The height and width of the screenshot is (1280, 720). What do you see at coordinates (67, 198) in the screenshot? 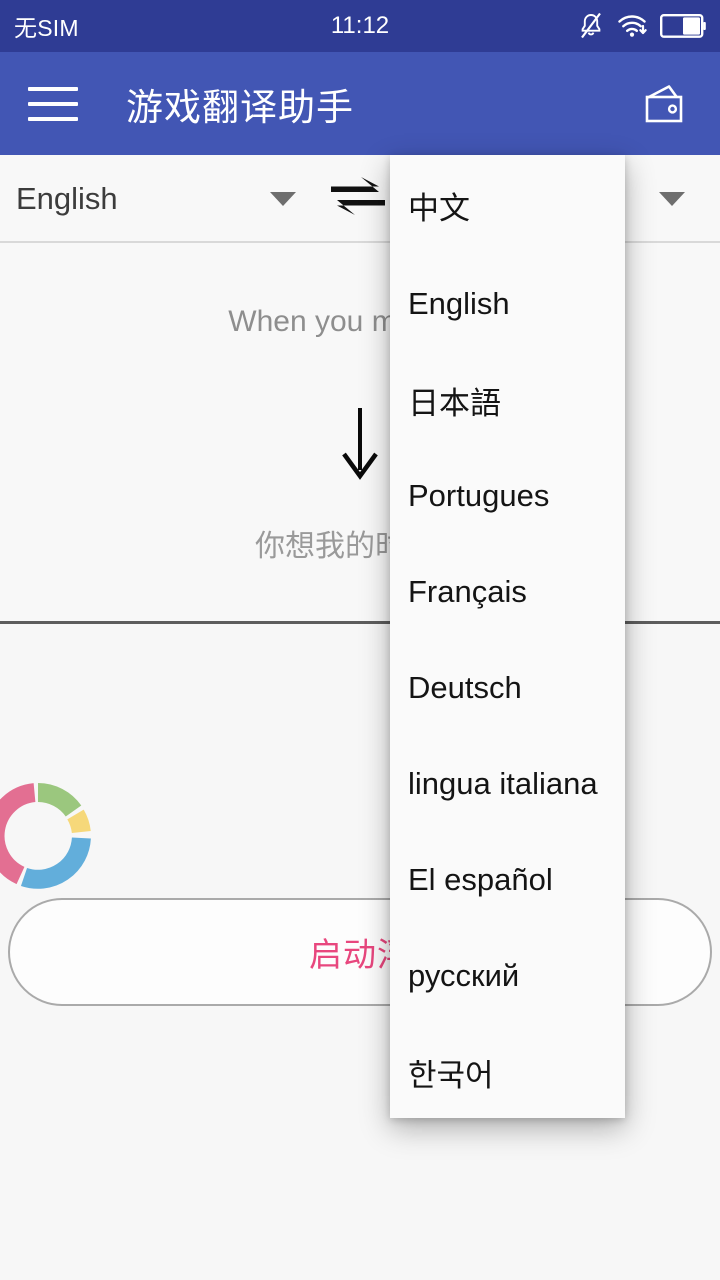
I see `source-language-label: English` at bounding box center [67, 198].